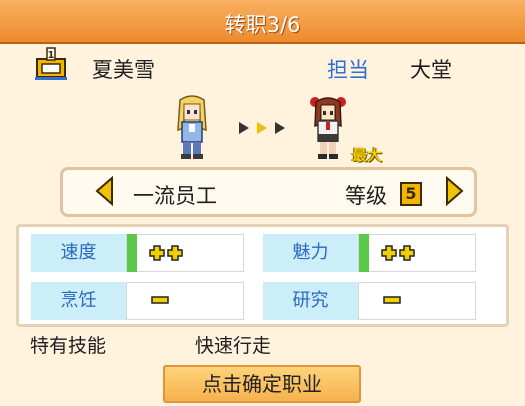 The image size is (525, 406). I want to click on special-skill-label: 特有技能, so click(68, 346).